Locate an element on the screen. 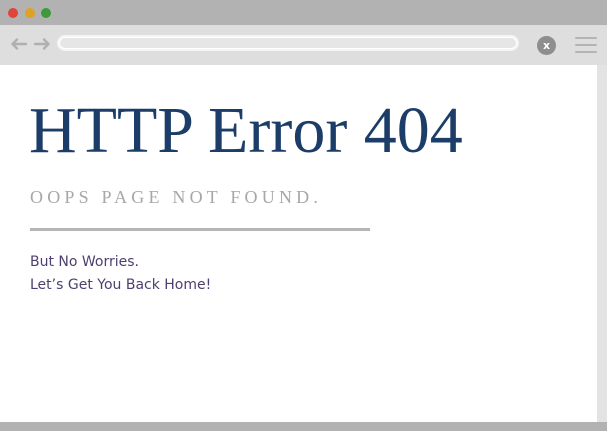 The width and height of the screenshot is (607, 431). close-tab-button: x is located at coordinates (546, 45).